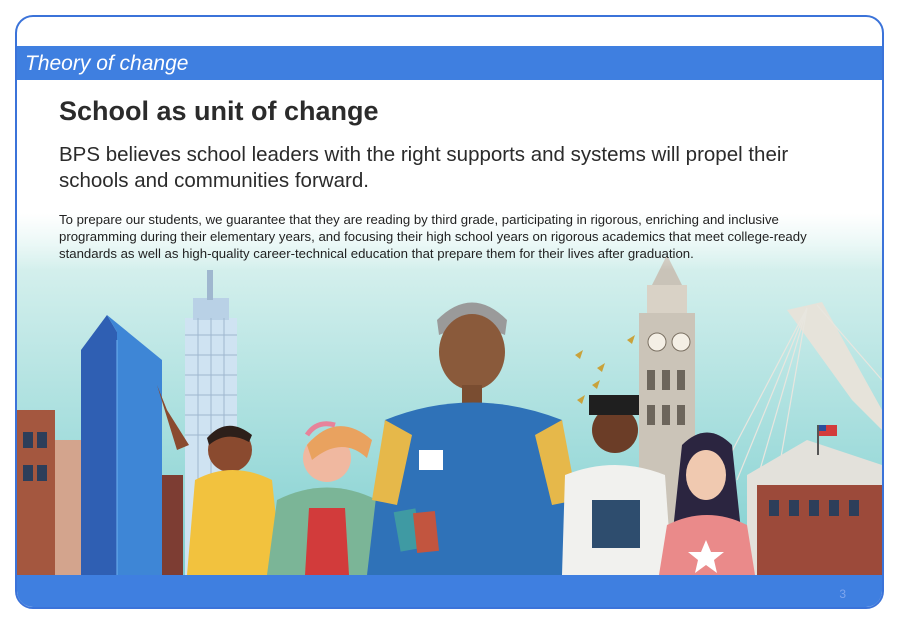 The image size is (900, 623). What do you see at coordinates (219, 111) in the screenshot?
I see `slide-title: School as unit of change` at bounding box center [219, 111].